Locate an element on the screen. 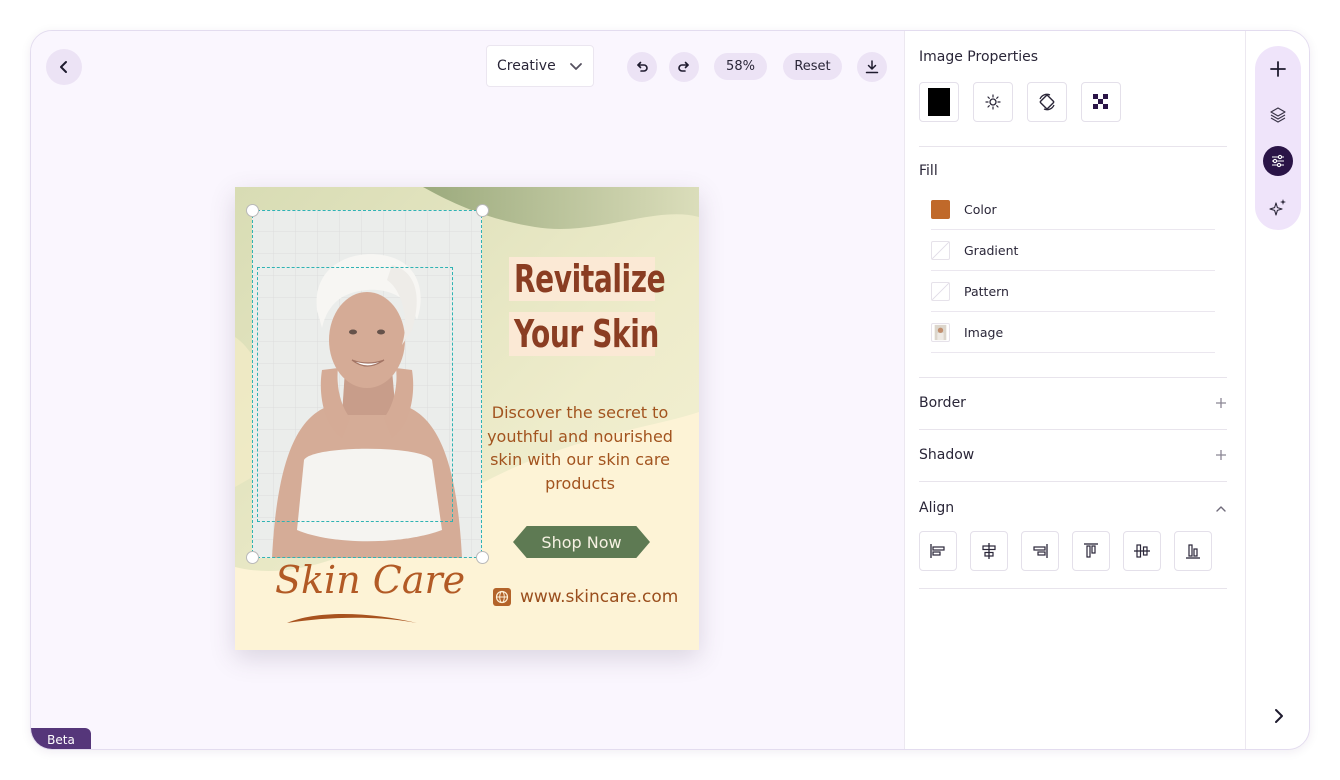  align-left-button is located at coordinates (938, 551).